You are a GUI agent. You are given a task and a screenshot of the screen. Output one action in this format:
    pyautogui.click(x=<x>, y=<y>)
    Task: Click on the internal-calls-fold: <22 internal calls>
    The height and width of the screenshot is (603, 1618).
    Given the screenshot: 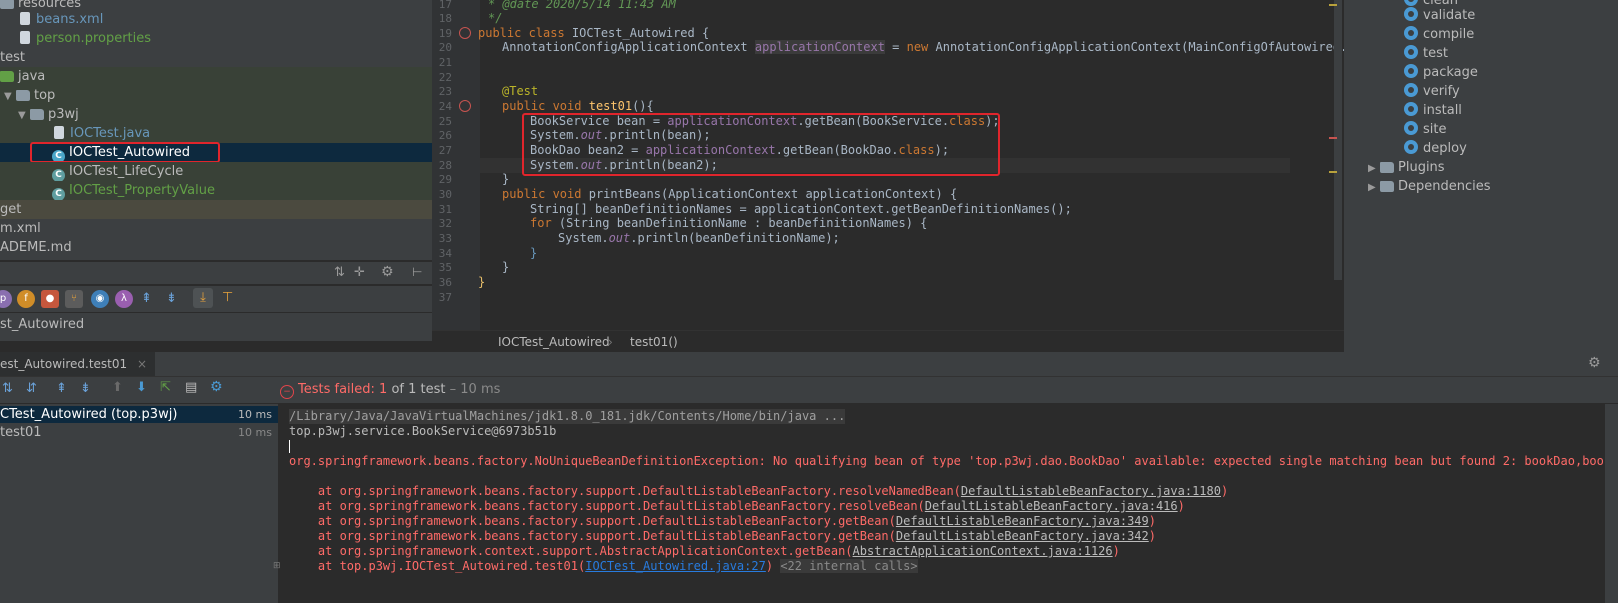 What is the action you would take?
    pyautogui.click(x=849, y=566)
    